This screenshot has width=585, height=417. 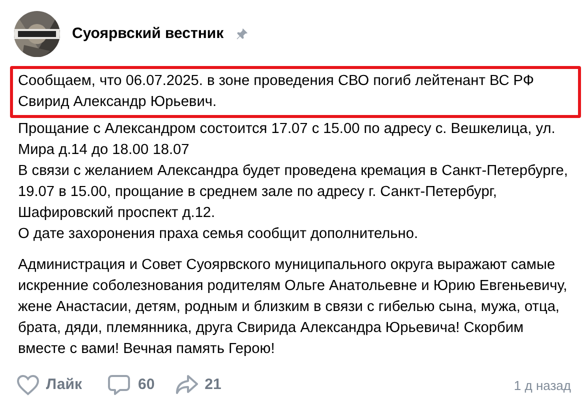 I want to click on share-button: 21, so click(x=198, y=385).